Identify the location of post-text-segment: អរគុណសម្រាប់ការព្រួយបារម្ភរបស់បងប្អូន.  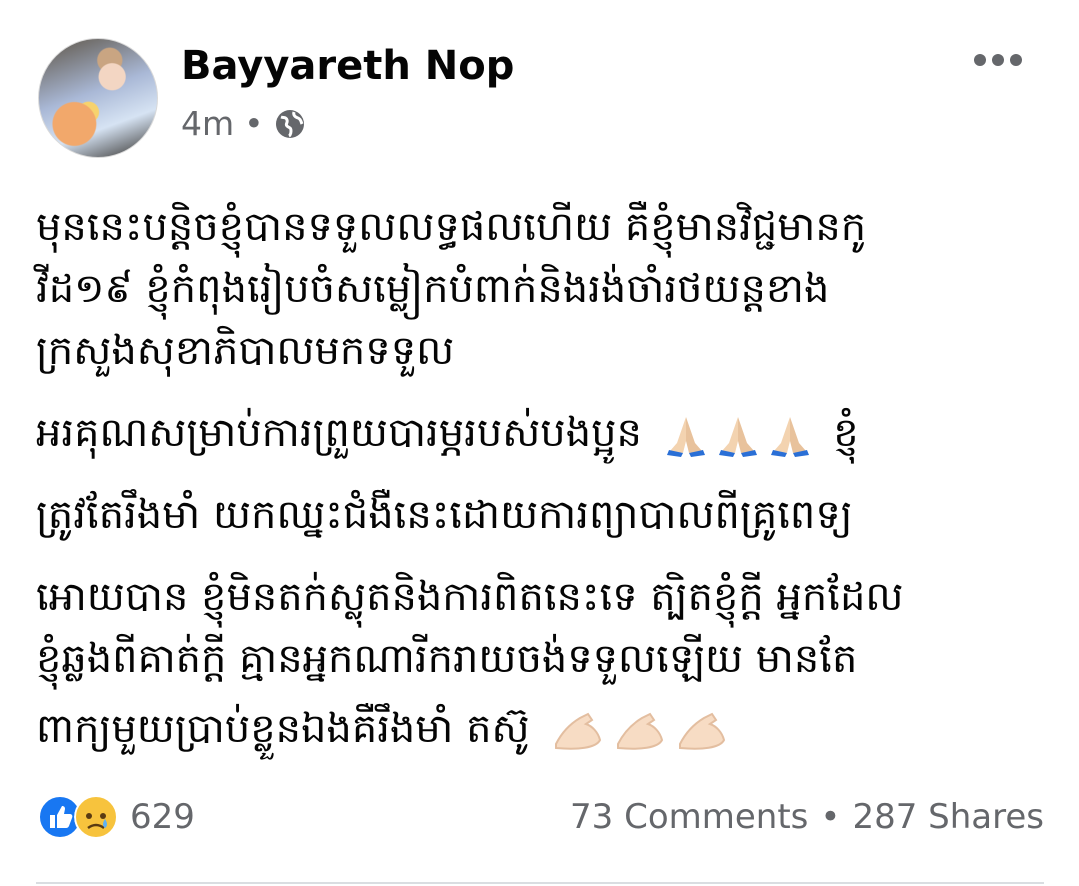
(339, 433).